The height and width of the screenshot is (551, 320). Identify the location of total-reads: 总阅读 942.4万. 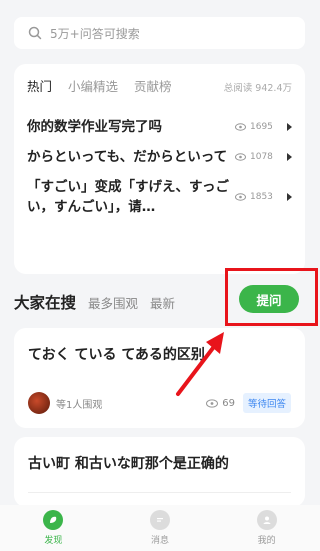
(257, 88).